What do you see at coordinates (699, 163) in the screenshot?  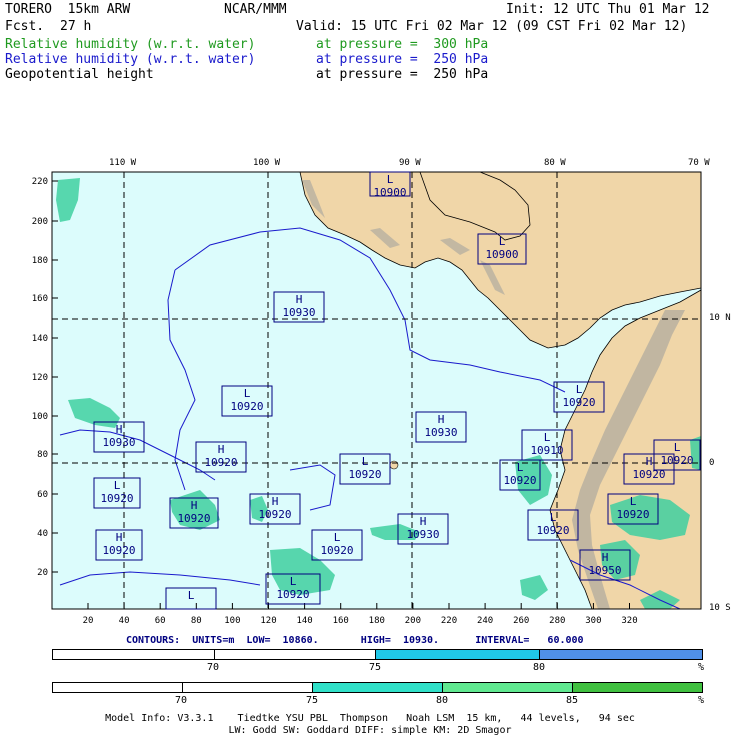 I see `lon-label-70w: 70 W` at bounding box center [699, 163].